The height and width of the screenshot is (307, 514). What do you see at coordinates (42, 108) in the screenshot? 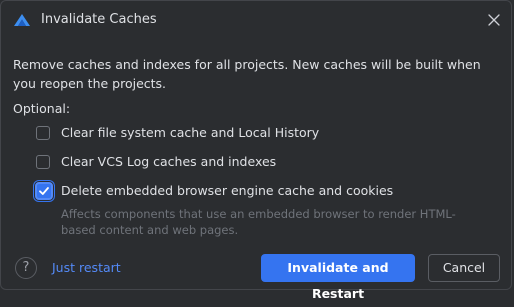
I see `optional-label: Optional:` at bounding box center [42, 108].